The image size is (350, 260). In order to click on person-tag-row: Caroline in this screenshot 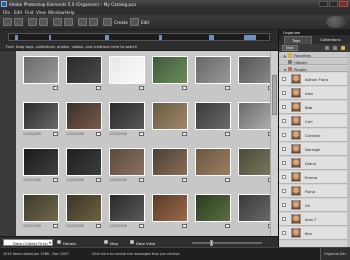, I will do `click(314, 135)`.